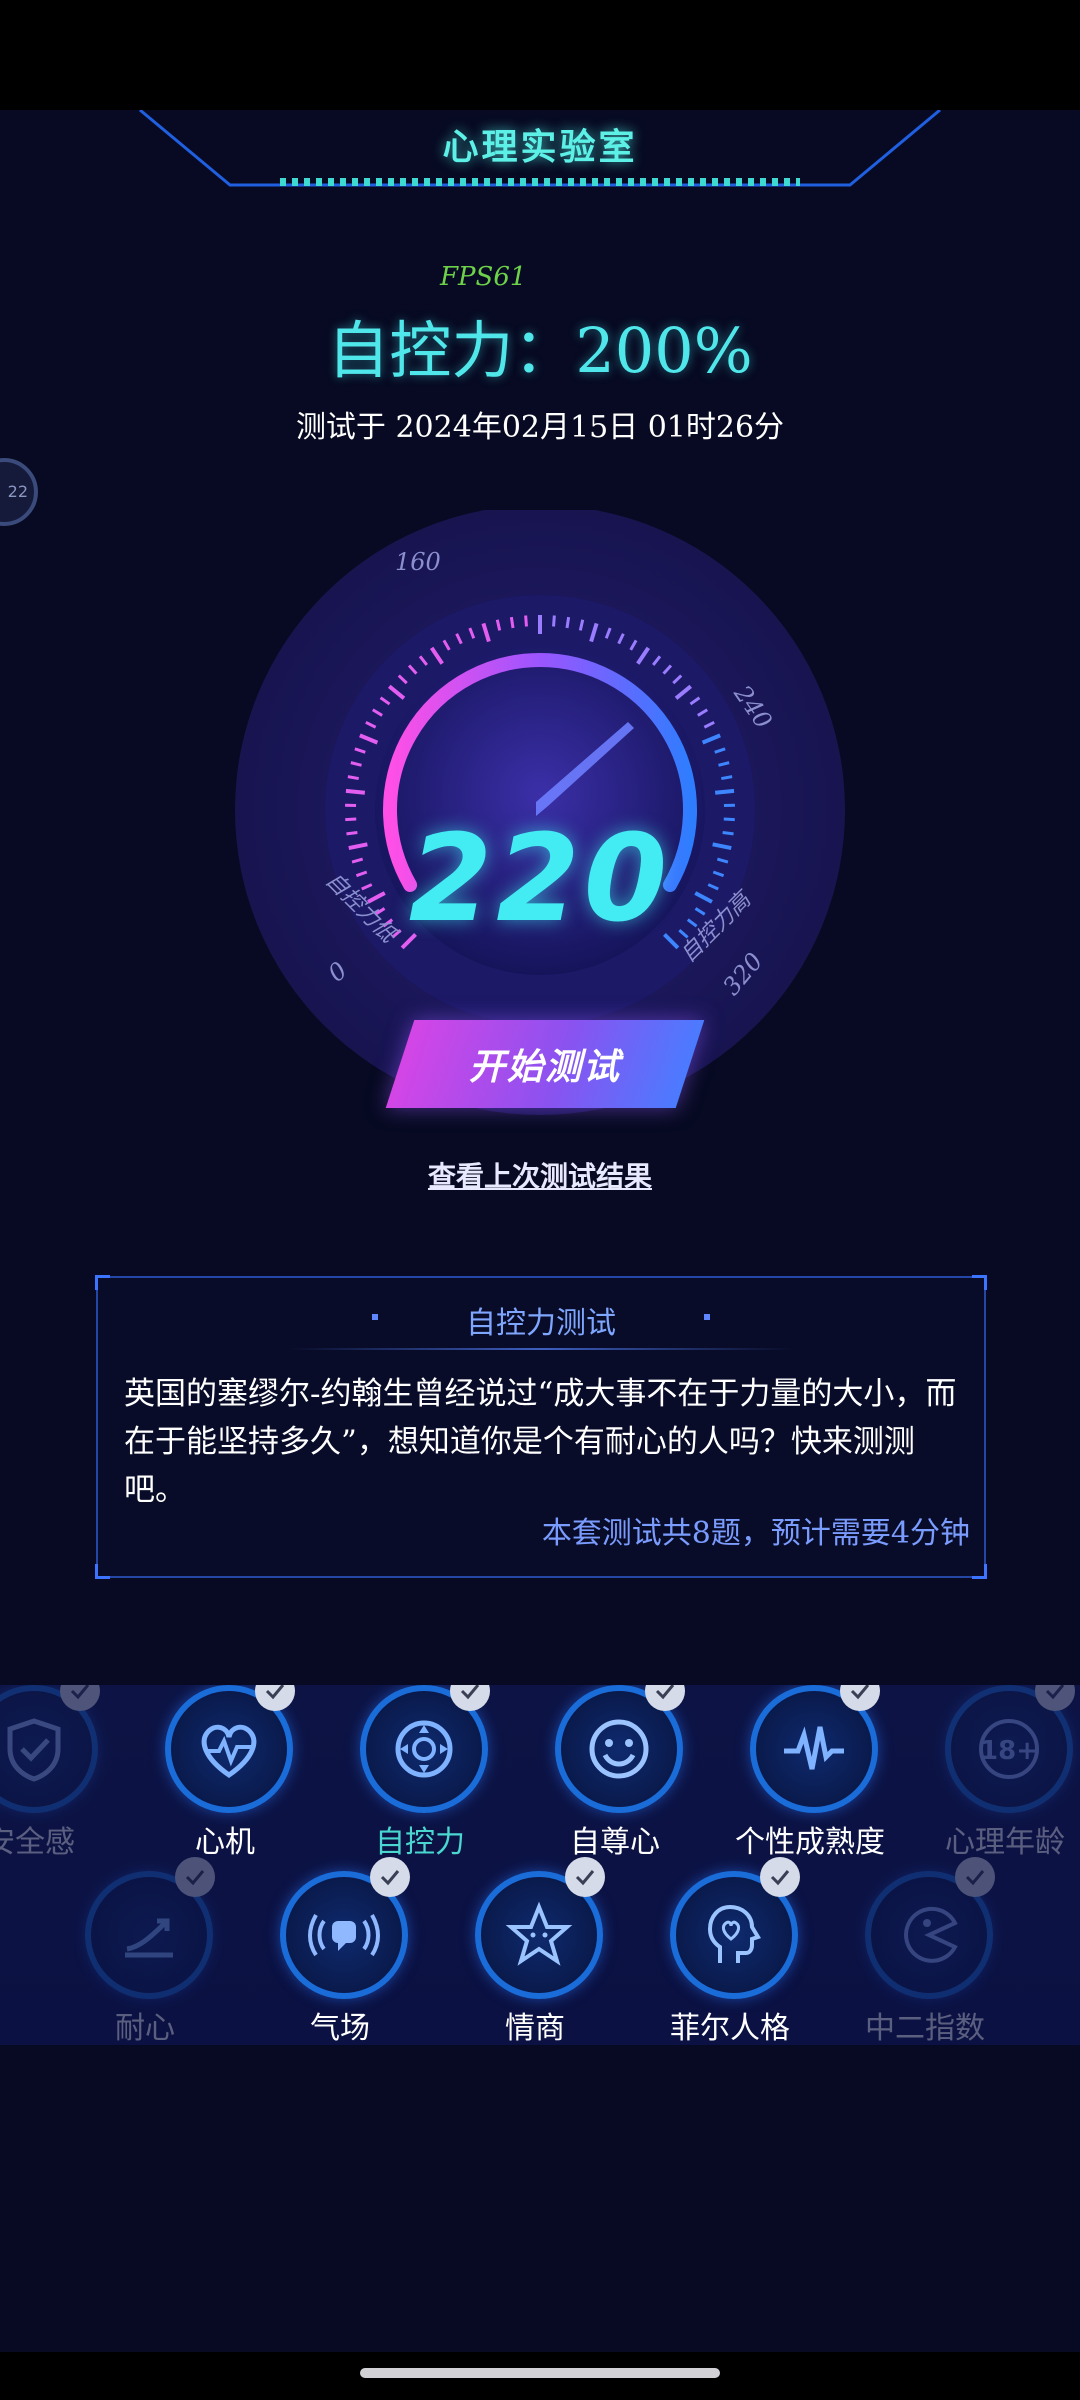 Image resolution: width=1080 pixels, height=2400 pixels. Describe the element at coordinates (540, 2373) in the screenshot. I see `home-indicator` at that location.